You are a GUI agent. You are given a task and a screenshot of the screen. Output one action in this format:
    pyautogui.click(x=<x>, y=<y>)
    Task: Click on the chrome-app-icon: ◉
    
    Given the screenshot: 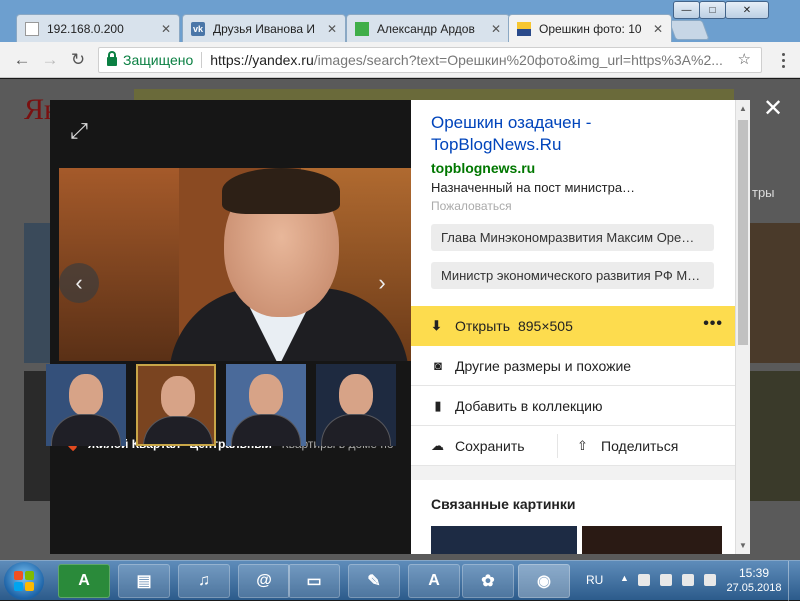 What is the action you would take?
    pyautogui.click(x=544, y=581)
    